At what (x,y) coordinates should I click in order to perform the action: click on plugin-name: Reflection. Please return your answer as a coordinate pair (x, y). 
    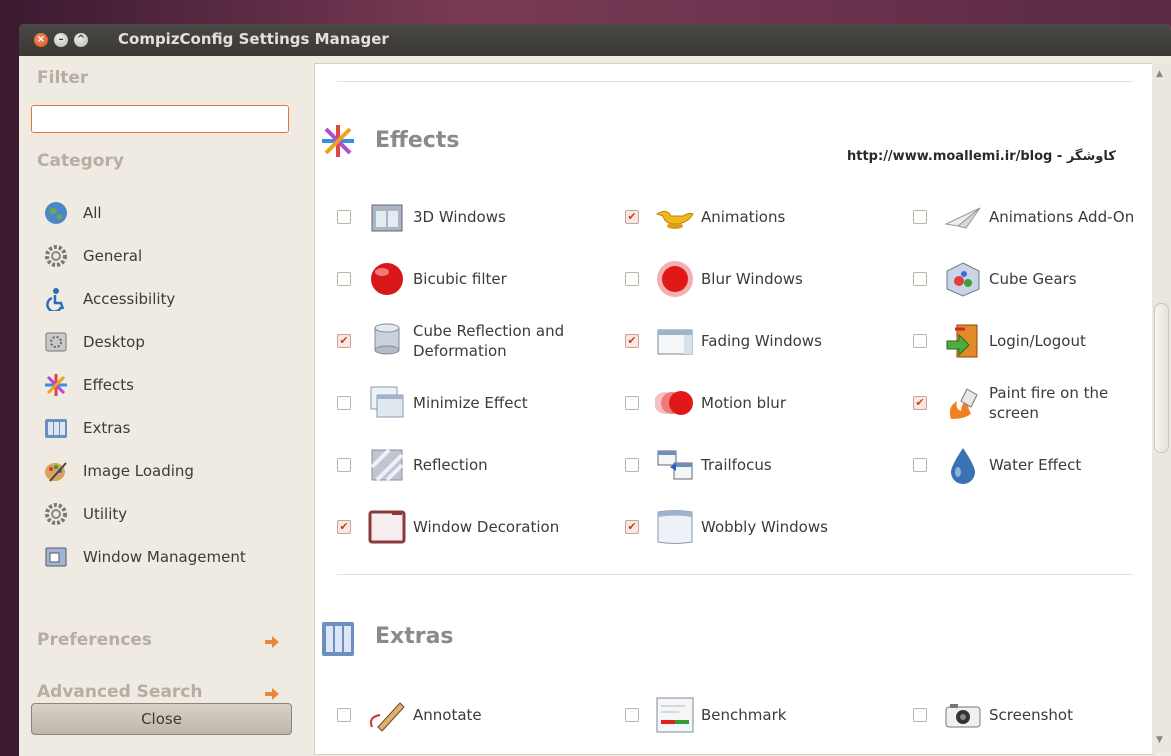
    Looking at the image, I should click on (450, 465).